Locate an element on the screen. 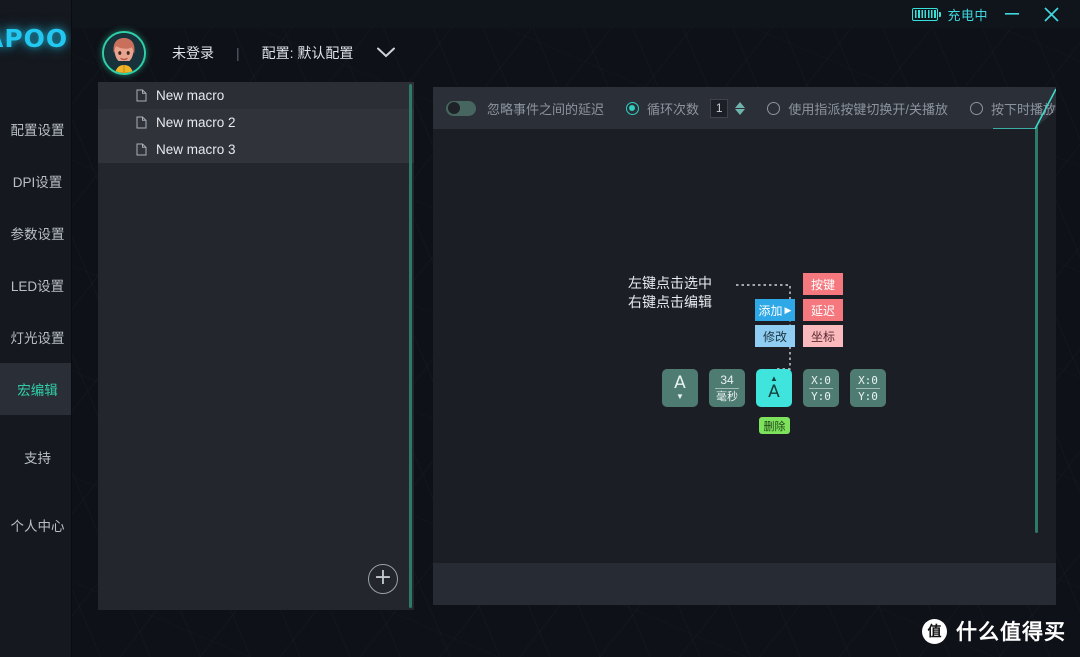 The width and height of the screenshot is (1080, 657). context-submenu-coordinate: 坐标 is located at coordinates (823, 336).